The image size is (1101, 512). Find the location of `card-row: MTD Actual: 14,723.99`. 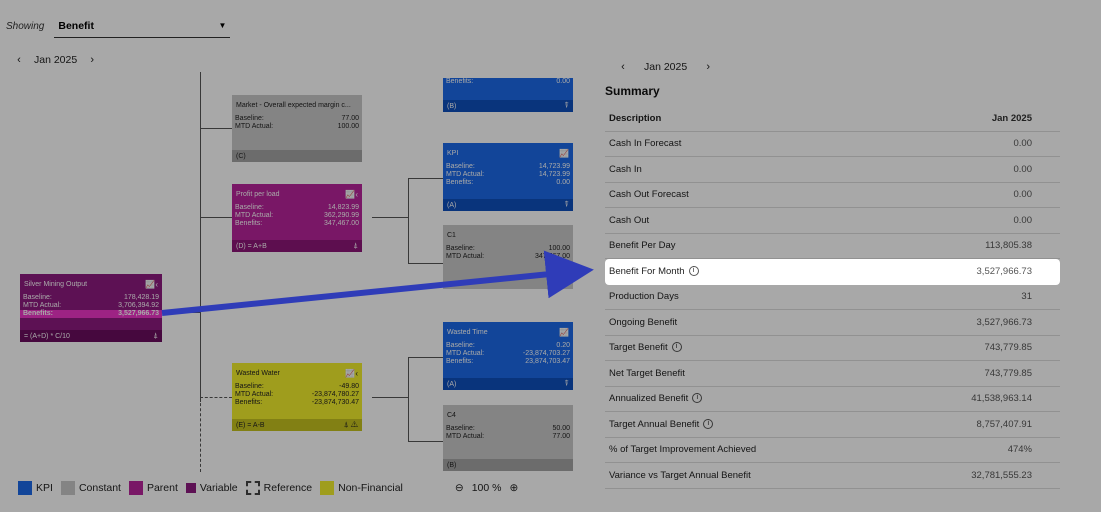

card-row: MTD Actual: 14,723.99 is located at coordinates (508, 174).